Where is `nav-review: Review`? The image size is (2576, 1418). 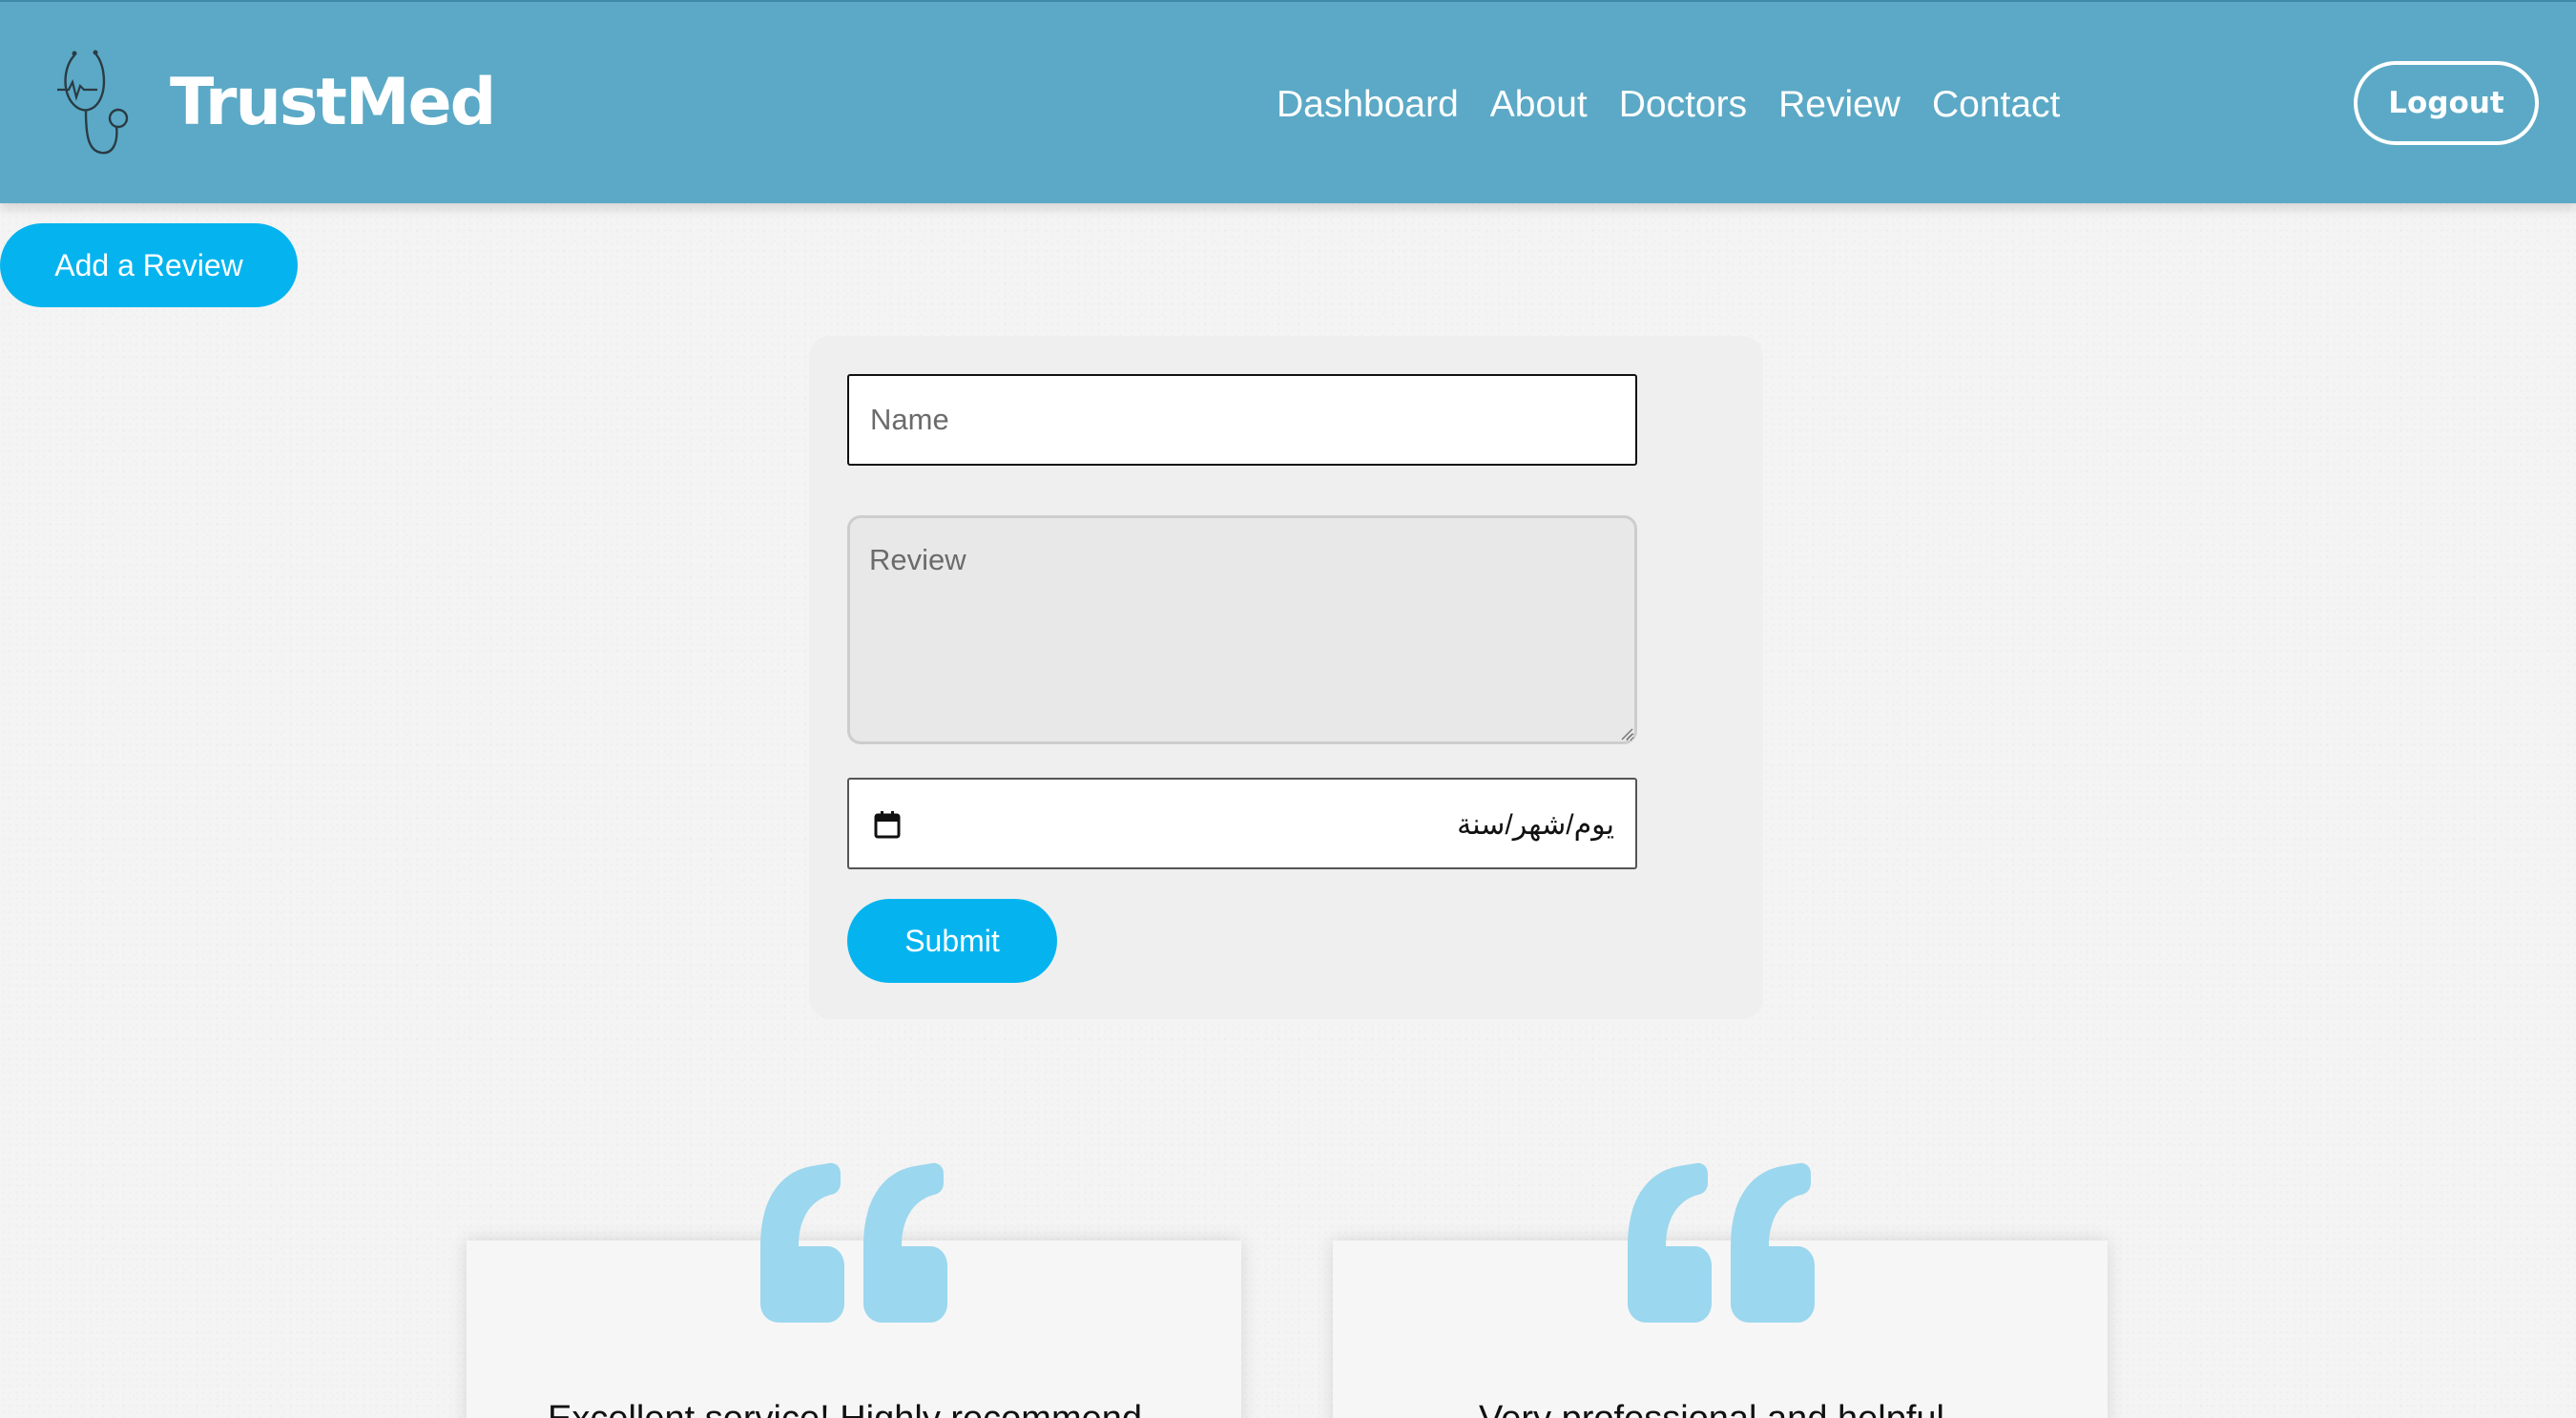 nav-review: Review is located at coordinates (1839, 105).